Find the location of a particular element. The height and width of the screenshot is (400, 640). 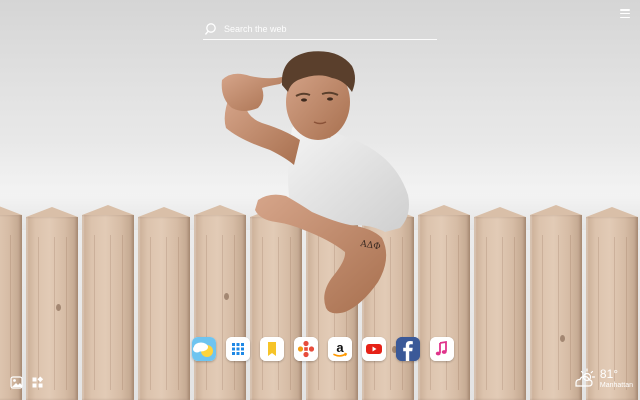

weather-temperature: 81° is located at coordinates (609, 373).